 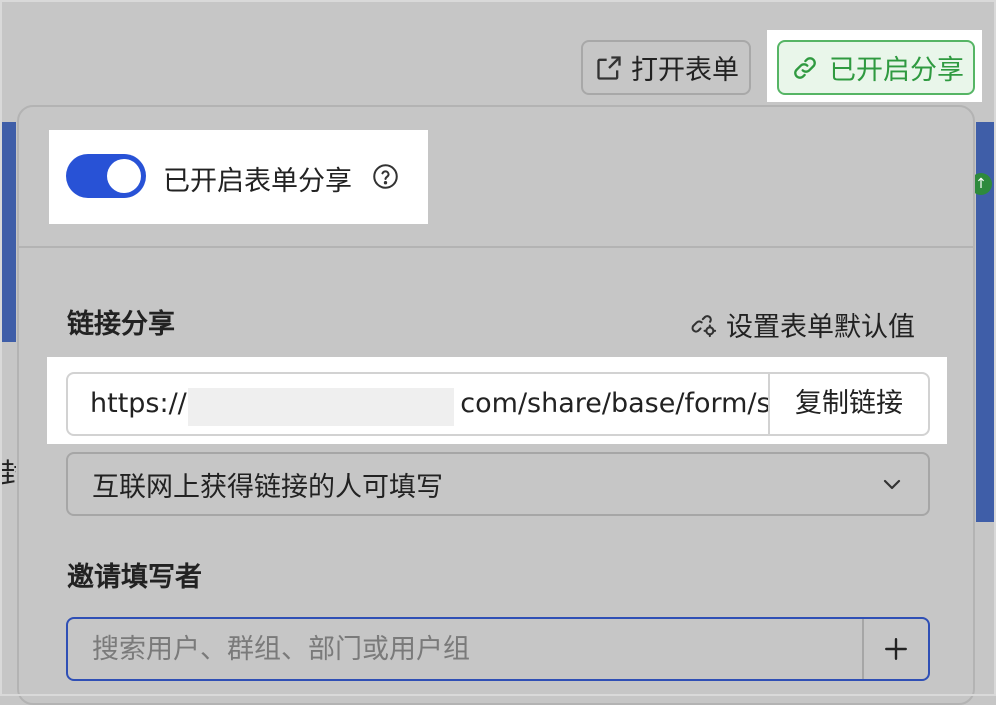 I want to click on open-form-label: 打开表单, so click(x=685, y=70).